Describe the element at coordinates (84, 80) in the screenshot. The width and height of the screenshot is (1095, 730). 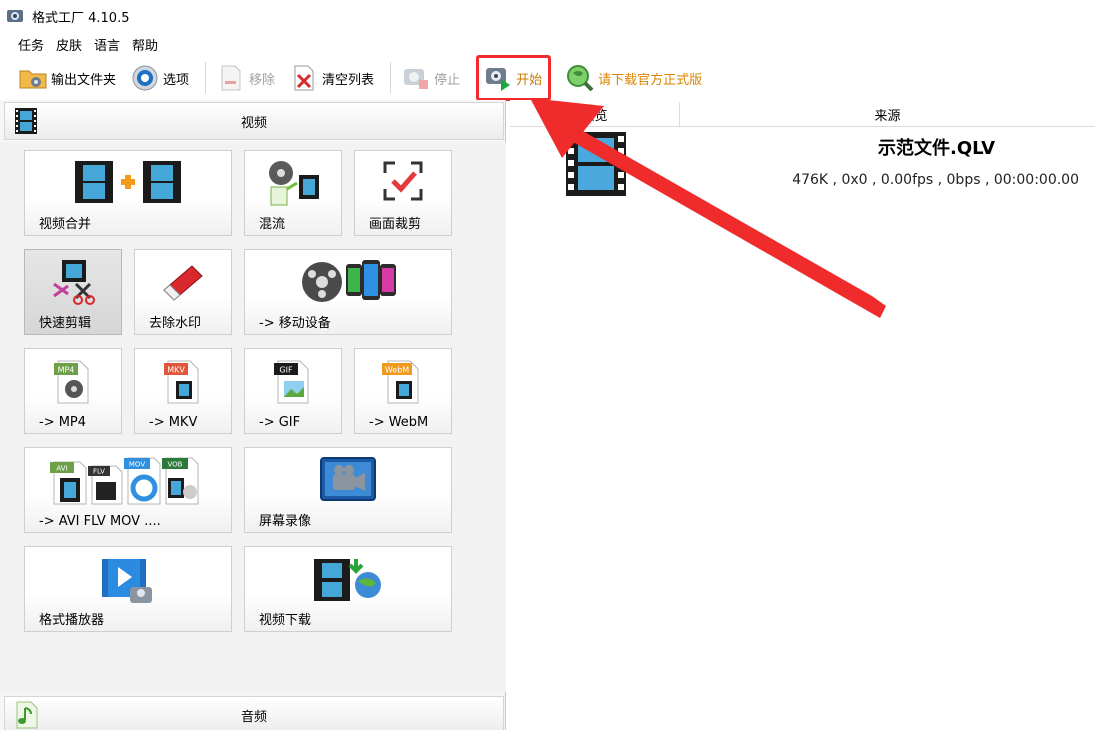
I see `output-folder-label: 输出文件夹` at that location.